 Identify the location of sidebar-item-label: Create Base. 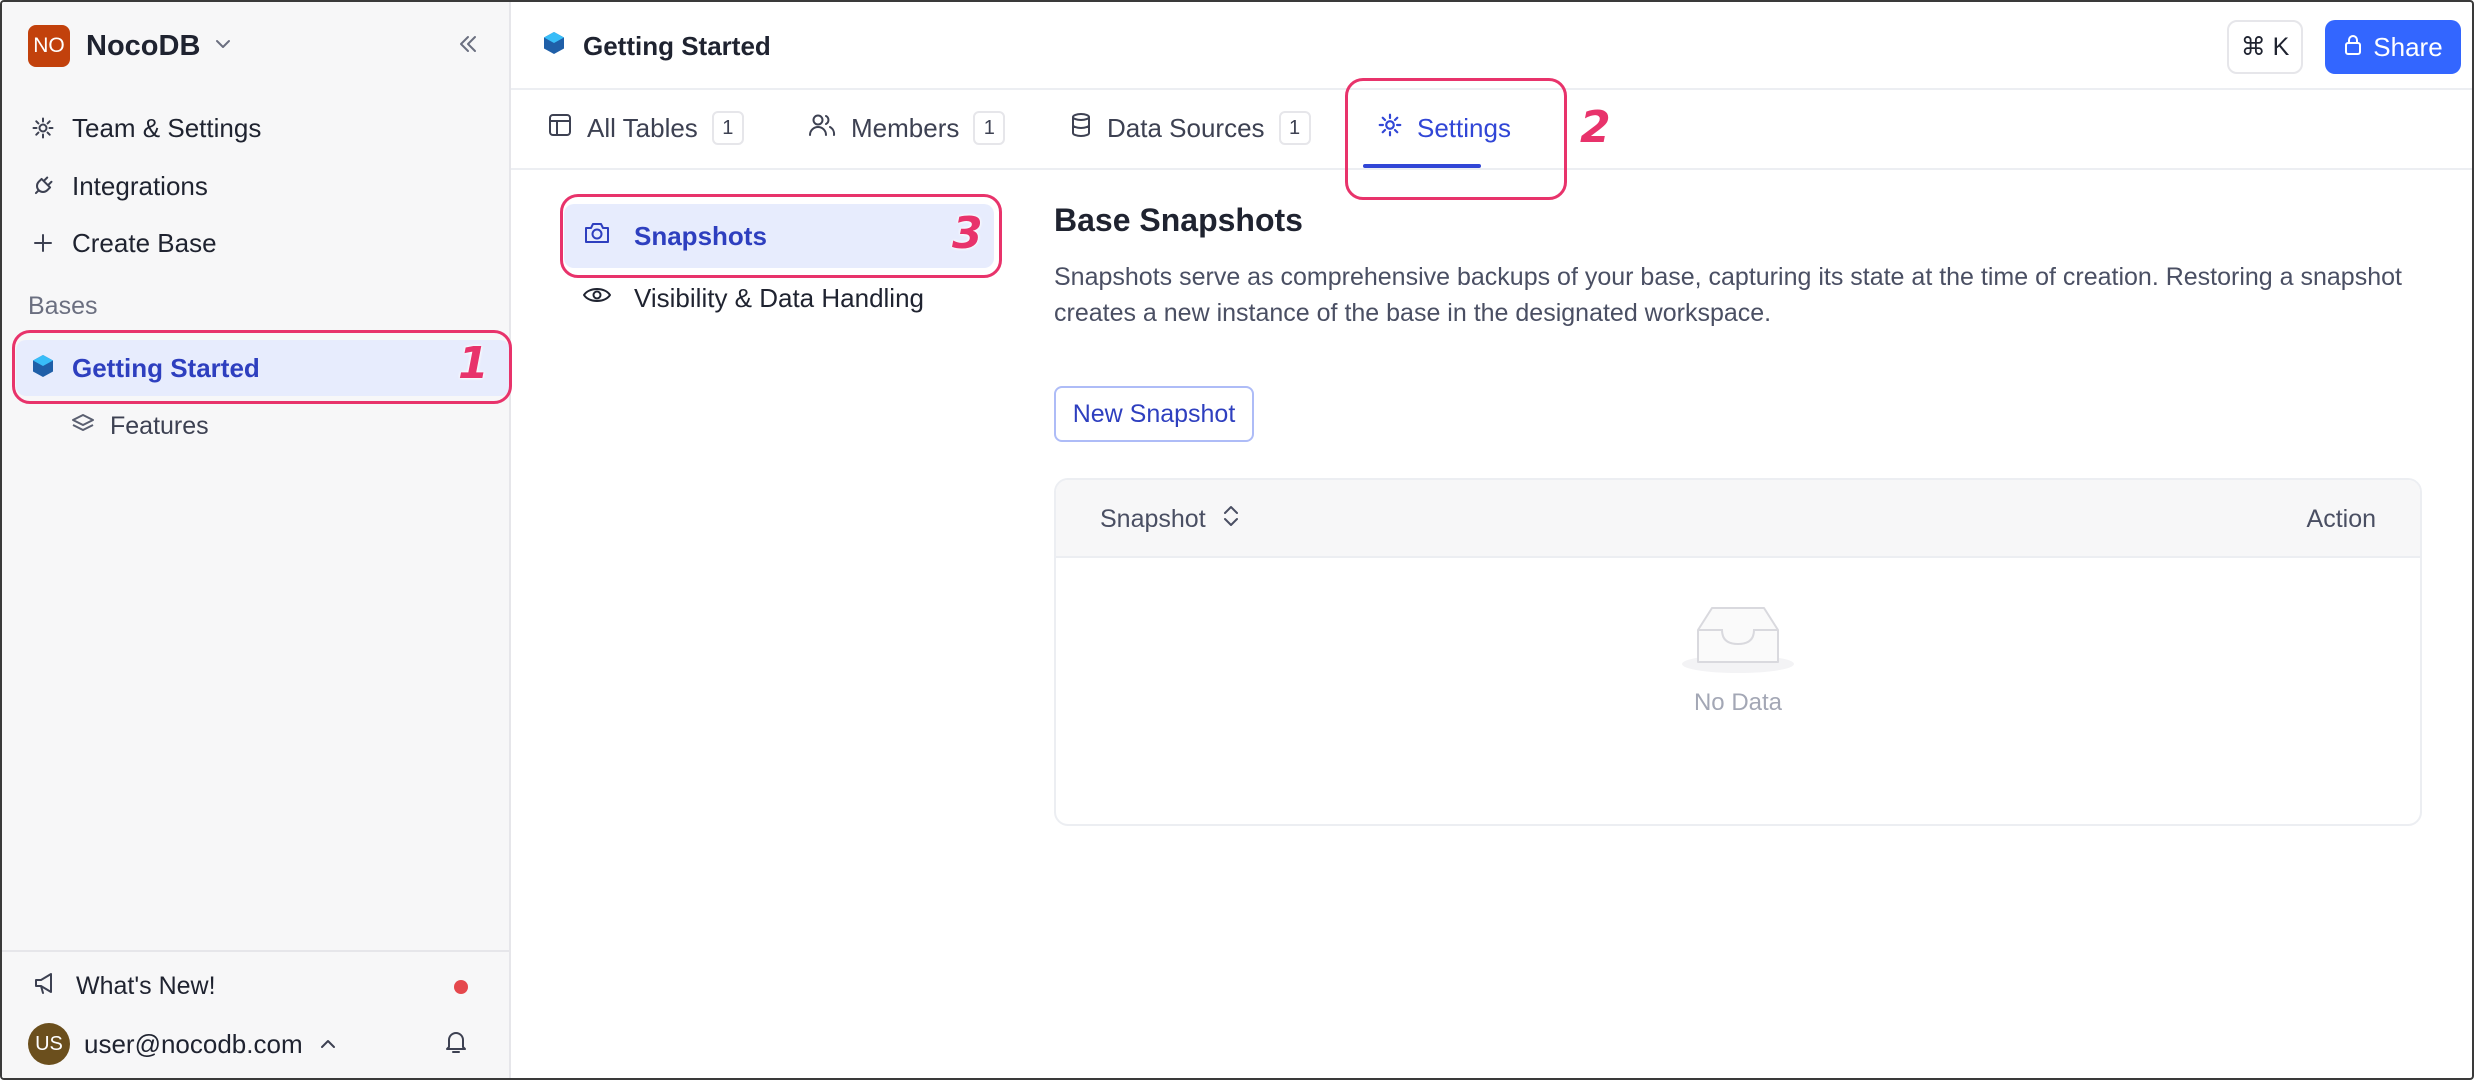
(144, 242).